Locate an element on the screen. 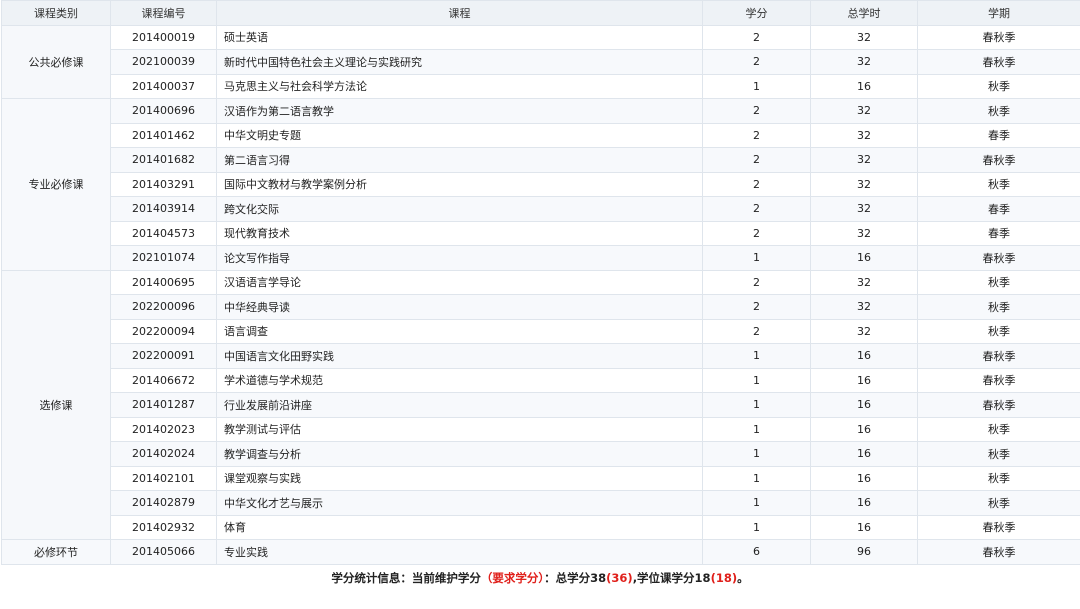  category-cell: 必修环节 is located at coordinates (56, 552).